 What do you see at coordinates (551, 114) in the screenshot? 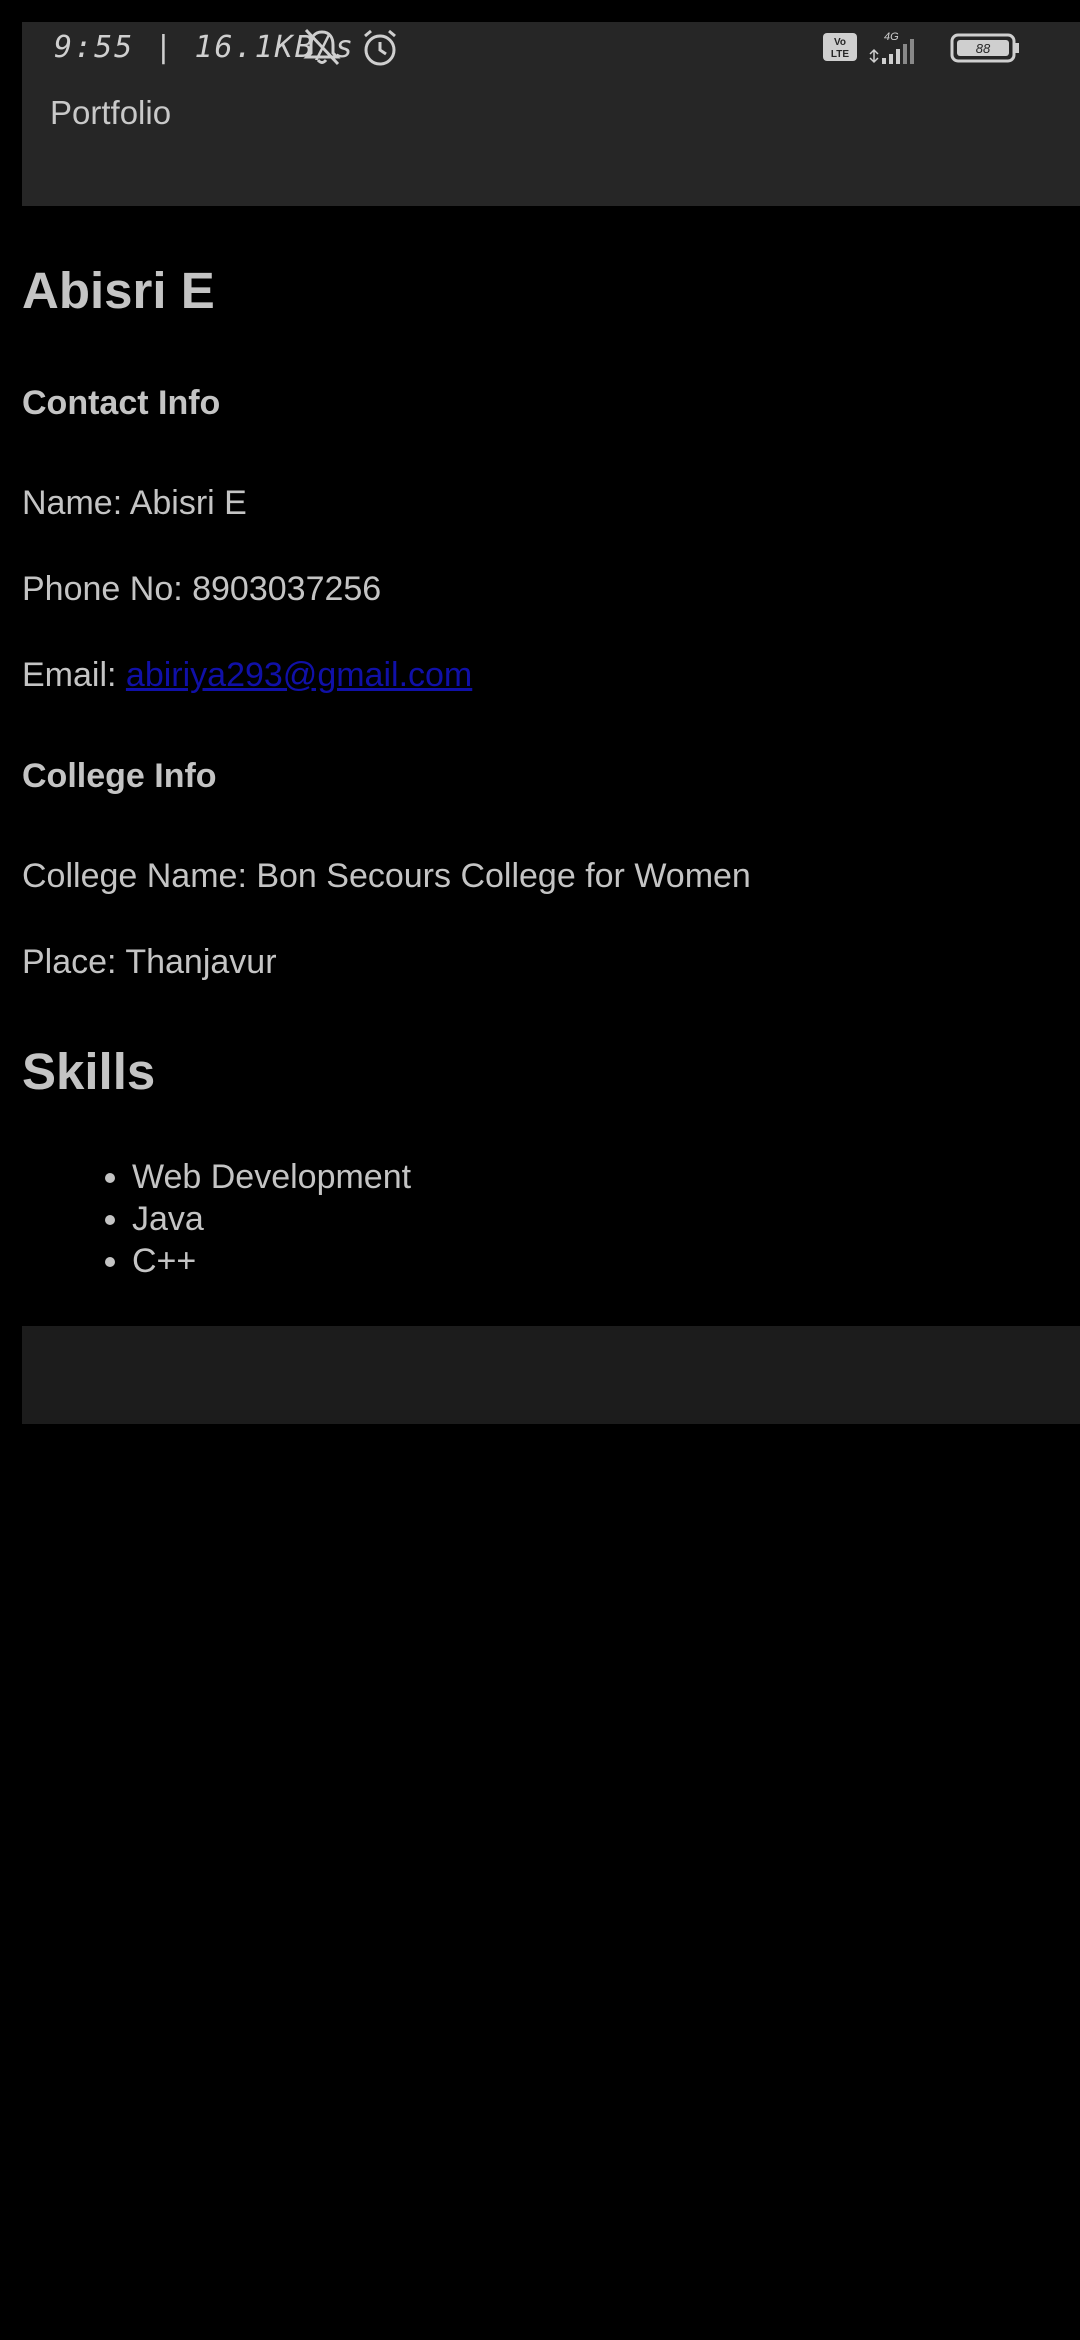
I see `app-bar: 9:55 | 16.1KB/s Vo LTE 4G 88 Portfolio` at bounding box center [551, 114].